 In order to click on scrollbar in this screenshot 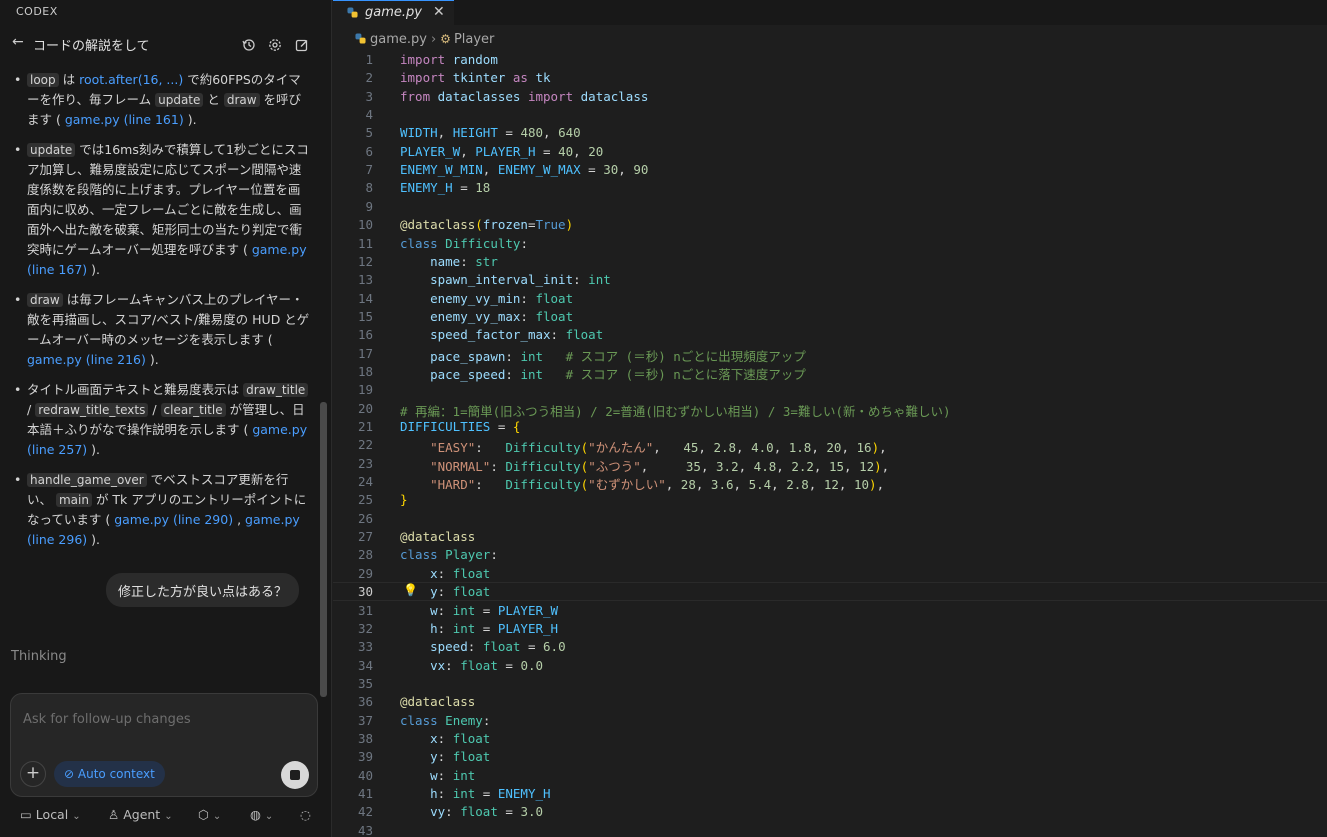, I will do `click(323, 549)`.